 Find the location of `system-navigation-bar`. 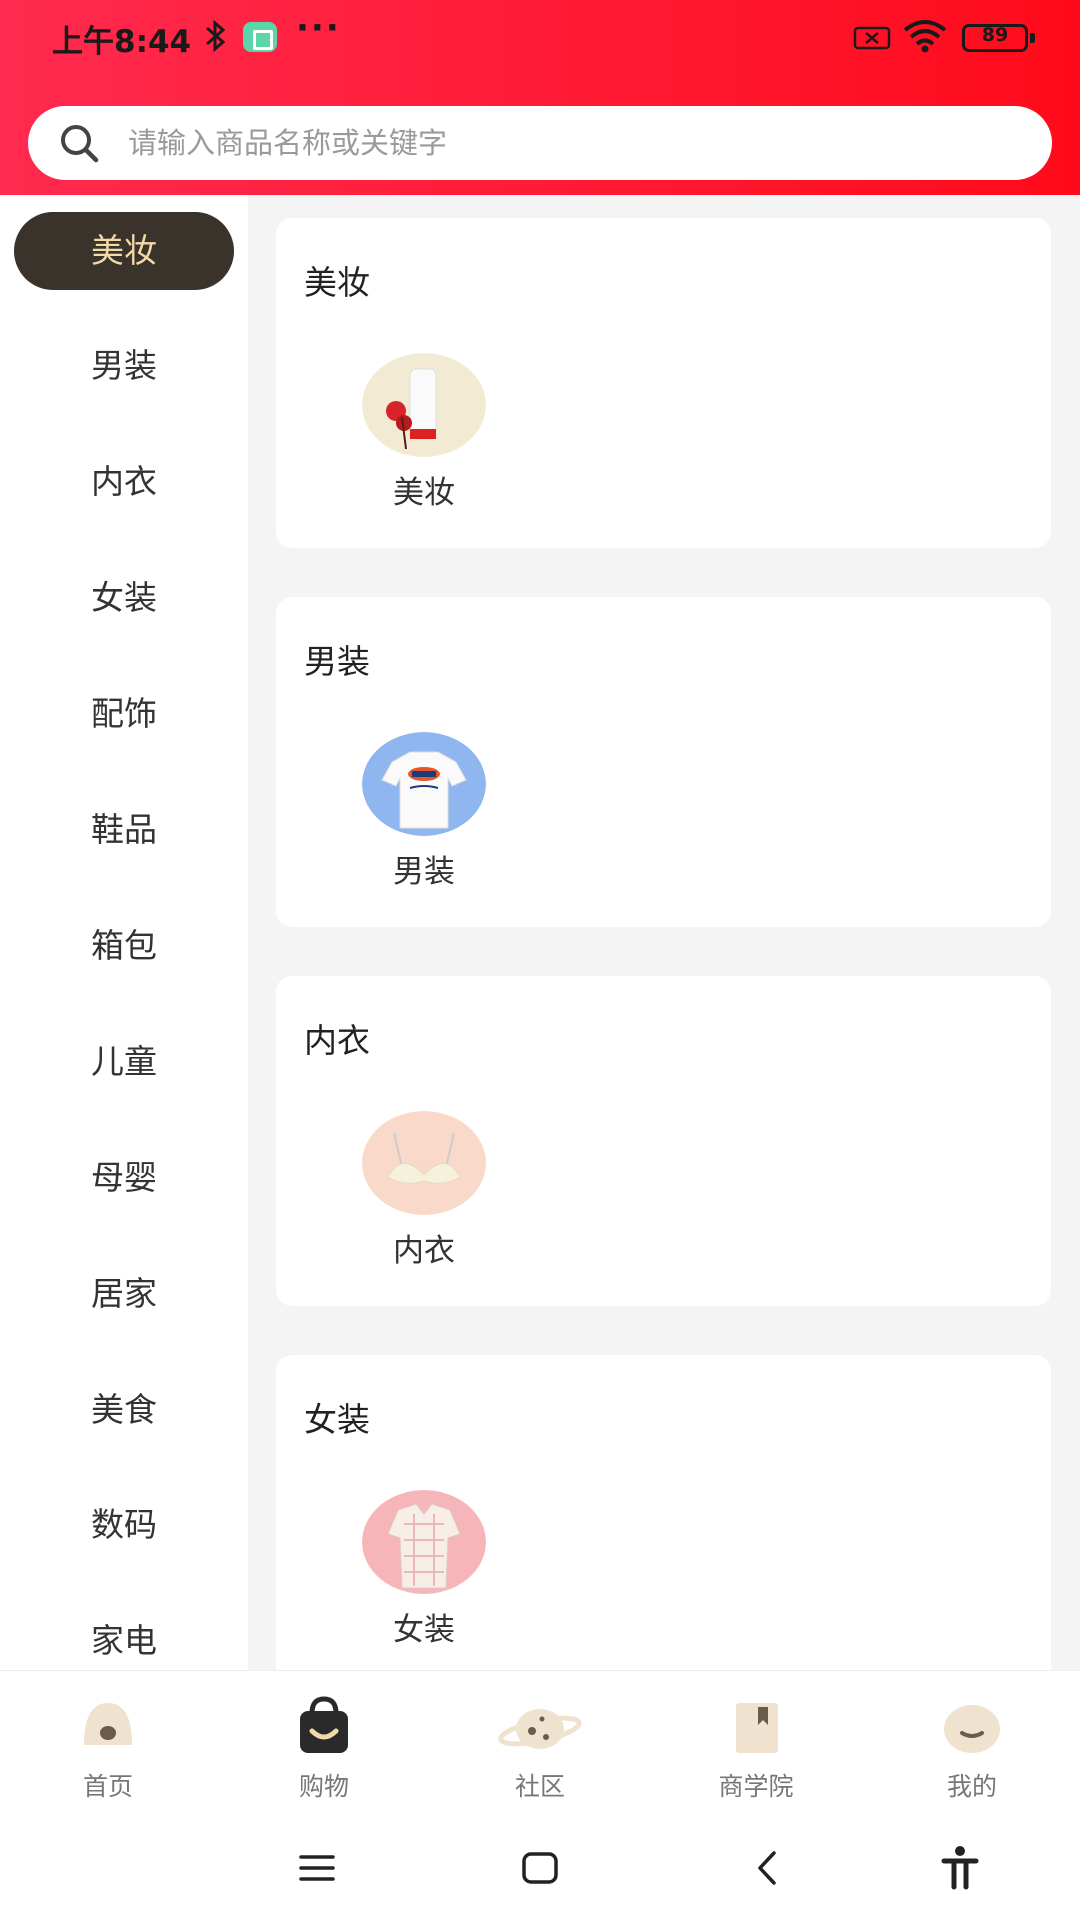

system-navigation-bar is located at coordinates (540, 1867).